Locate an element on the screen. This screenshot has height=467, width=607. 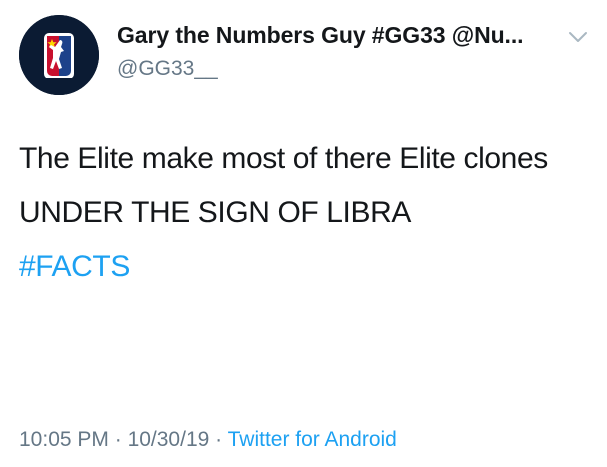
nba-style-logo-icon is located at coordinates (59, 55).